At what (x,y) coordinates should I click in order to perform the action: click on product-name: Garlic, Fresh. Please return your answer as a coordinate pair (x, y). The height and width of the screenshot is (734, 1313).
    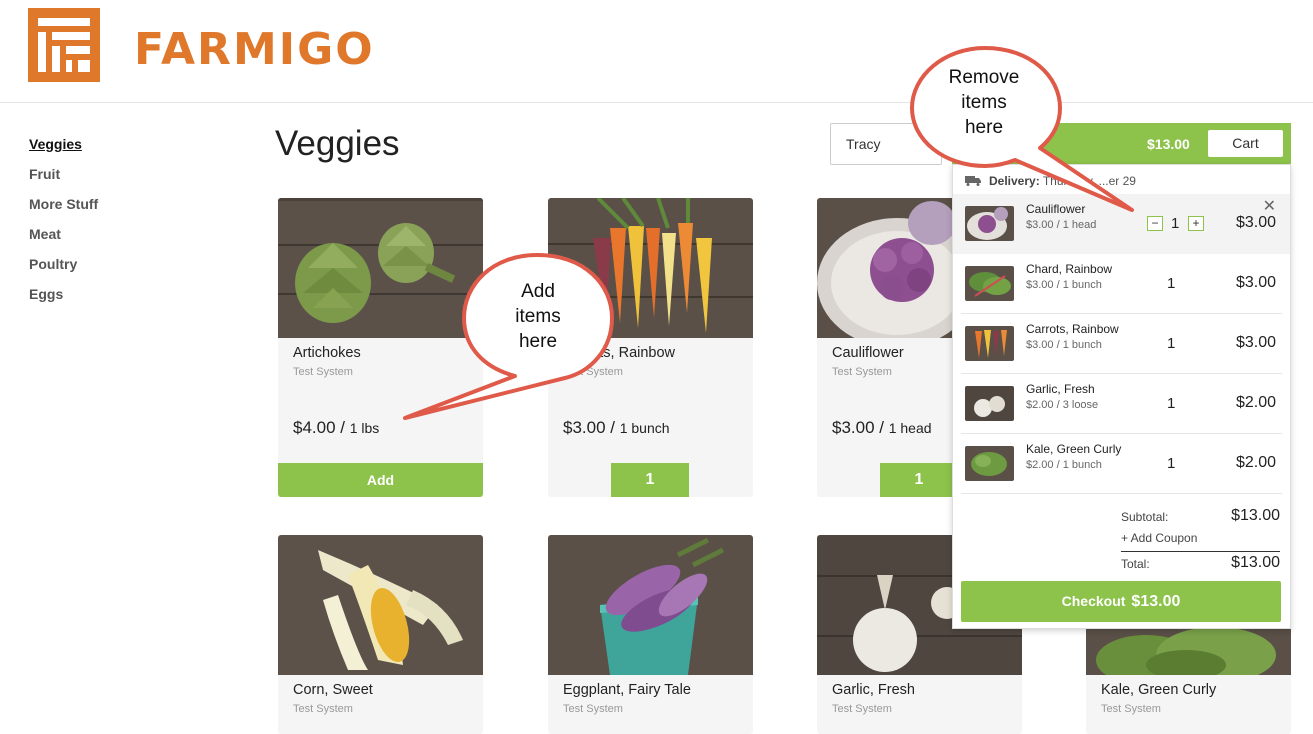
    Looking at the image, I should click on (873, 690).